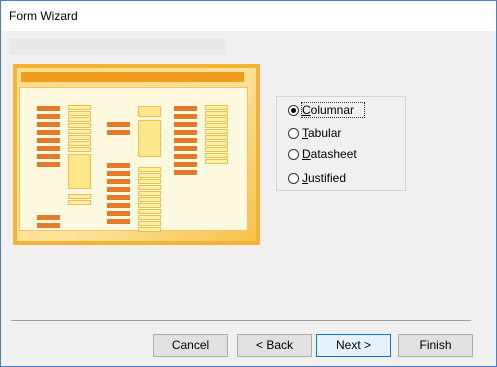 This screenshot has height=367, width=497. Describe the element at coordinates (216, 135) in the screenshot. I see `preview-column-3-values` at that location.